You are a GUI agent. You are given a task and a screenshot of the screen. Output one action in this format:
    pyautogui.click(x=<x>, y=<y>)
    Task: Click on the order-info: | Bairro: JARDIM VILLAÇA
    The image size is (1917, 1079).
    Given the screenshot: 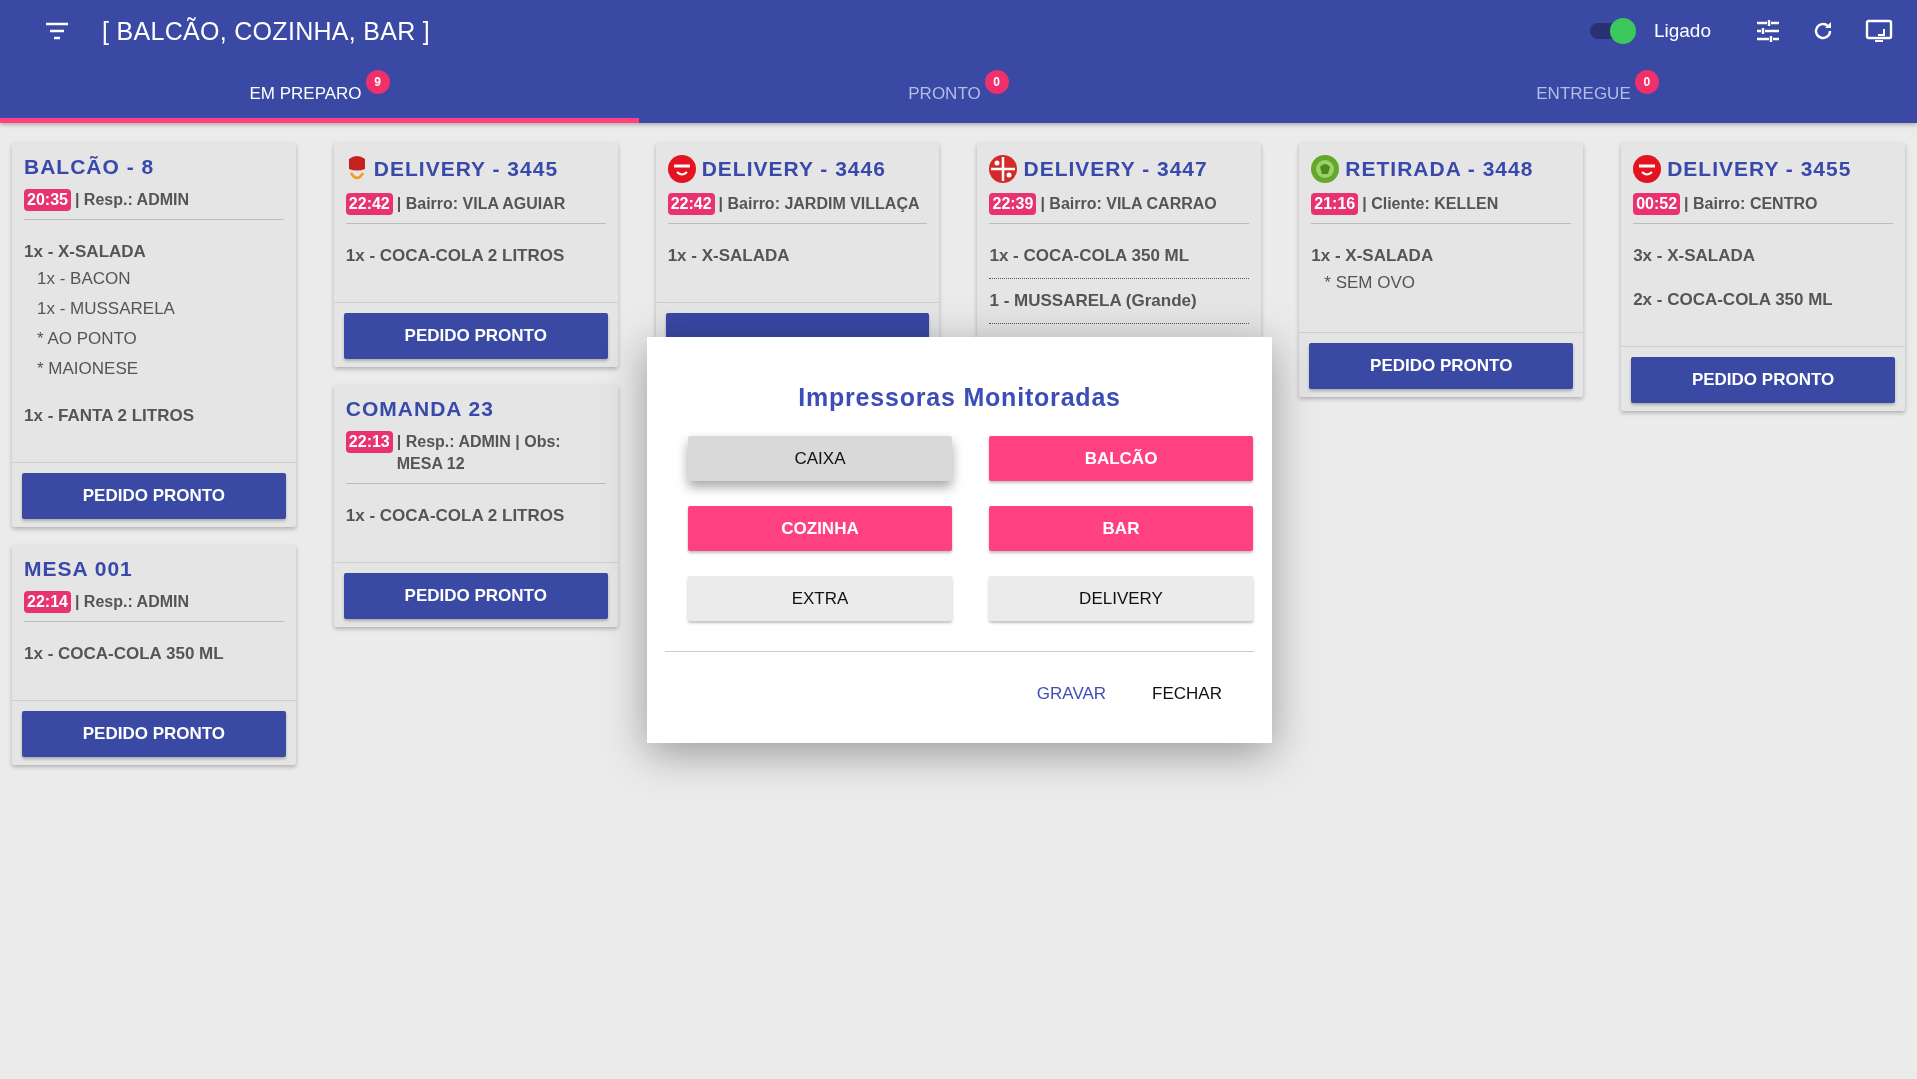 What is the action you would take?
    pyautogui.click(x=819, y=204)
    